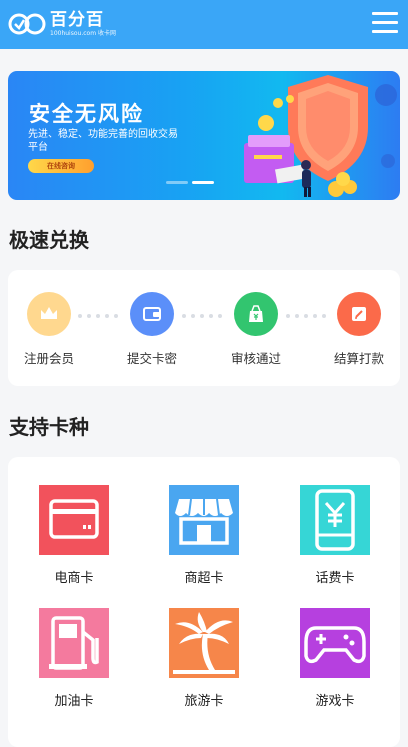  I want to click on card-type-travel: 旅游卡, so click(204, 658).